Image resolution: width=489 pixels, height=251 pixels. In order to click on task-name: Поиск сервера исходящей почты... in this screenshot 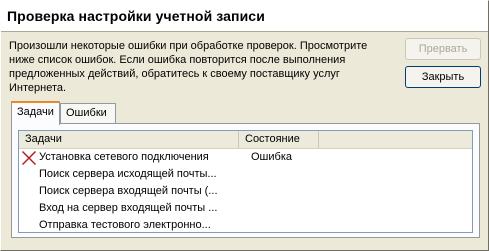, I will do `click(128, 174)`.